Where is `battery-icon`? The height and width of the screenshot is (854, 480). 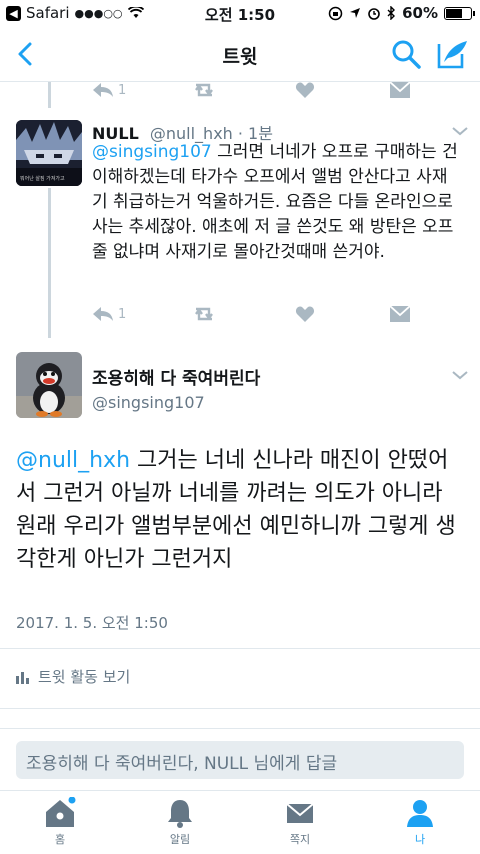
battery-icon is located at coordinates (459, 13).